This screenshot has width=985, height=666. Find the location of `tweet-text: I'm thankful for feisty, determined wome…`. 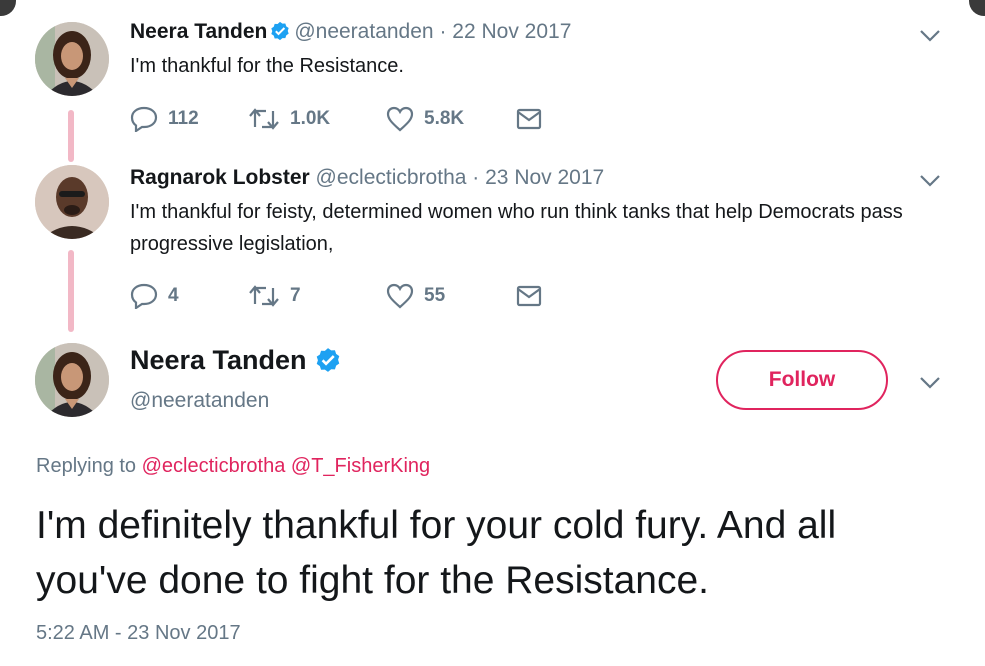

tweet-text: I'm thankful for feisty, determined wome… is located at coordinates (516, 228).